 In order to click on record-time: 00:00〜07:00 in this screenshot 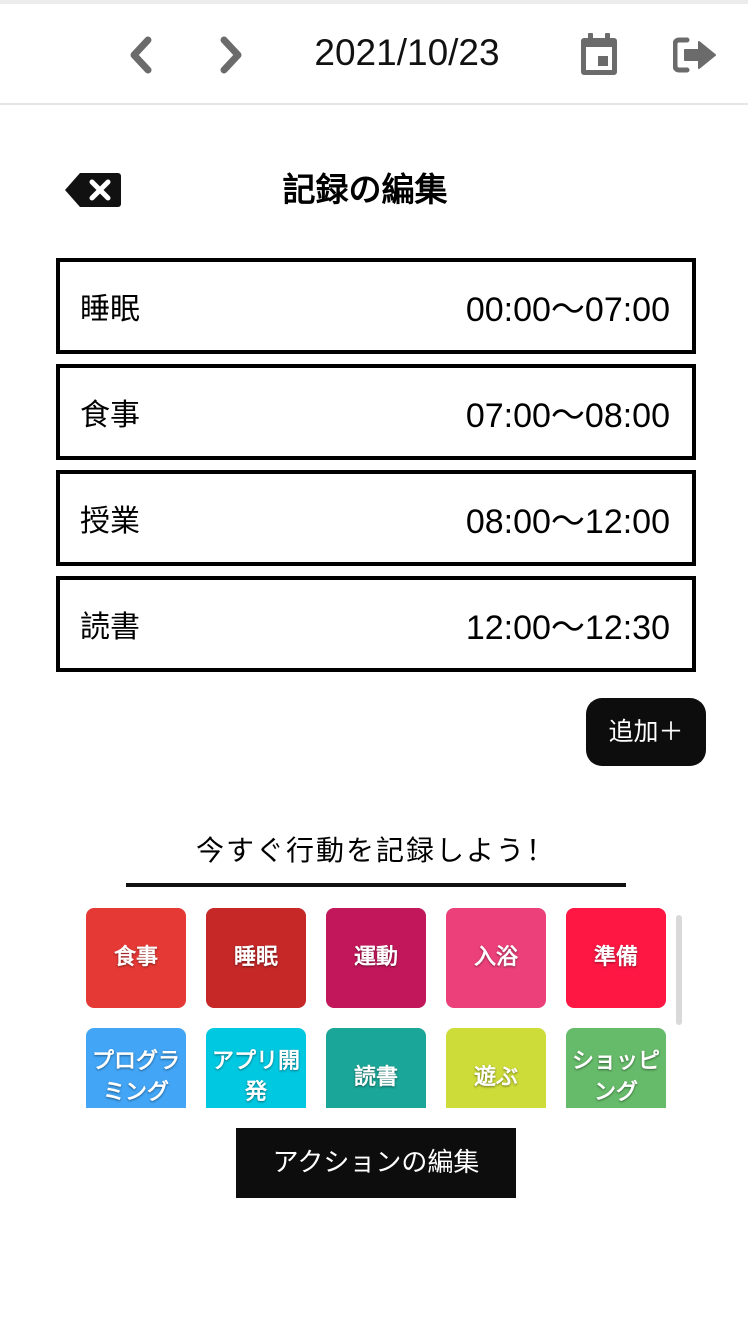, I will do `click(567, 309)`.